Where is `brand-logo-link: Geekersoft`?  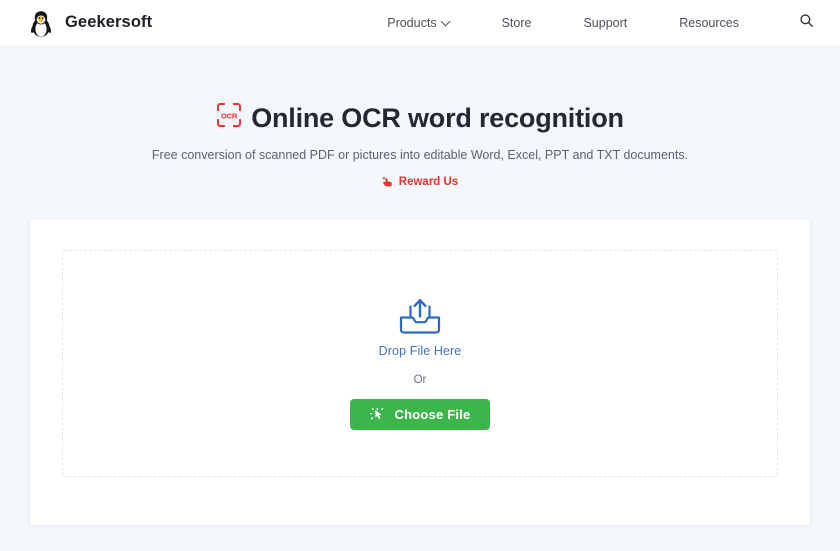 brand-logo-link: Geekersoft is located at coordinates (89, 23).